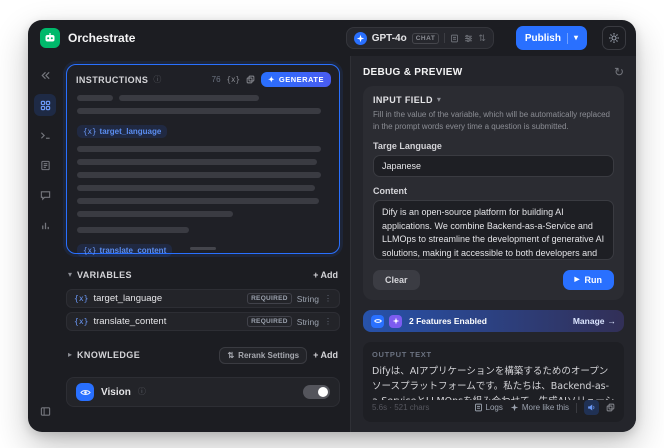  I want to click on debug-actions: Clear ▶ Run, so click(493, 280).